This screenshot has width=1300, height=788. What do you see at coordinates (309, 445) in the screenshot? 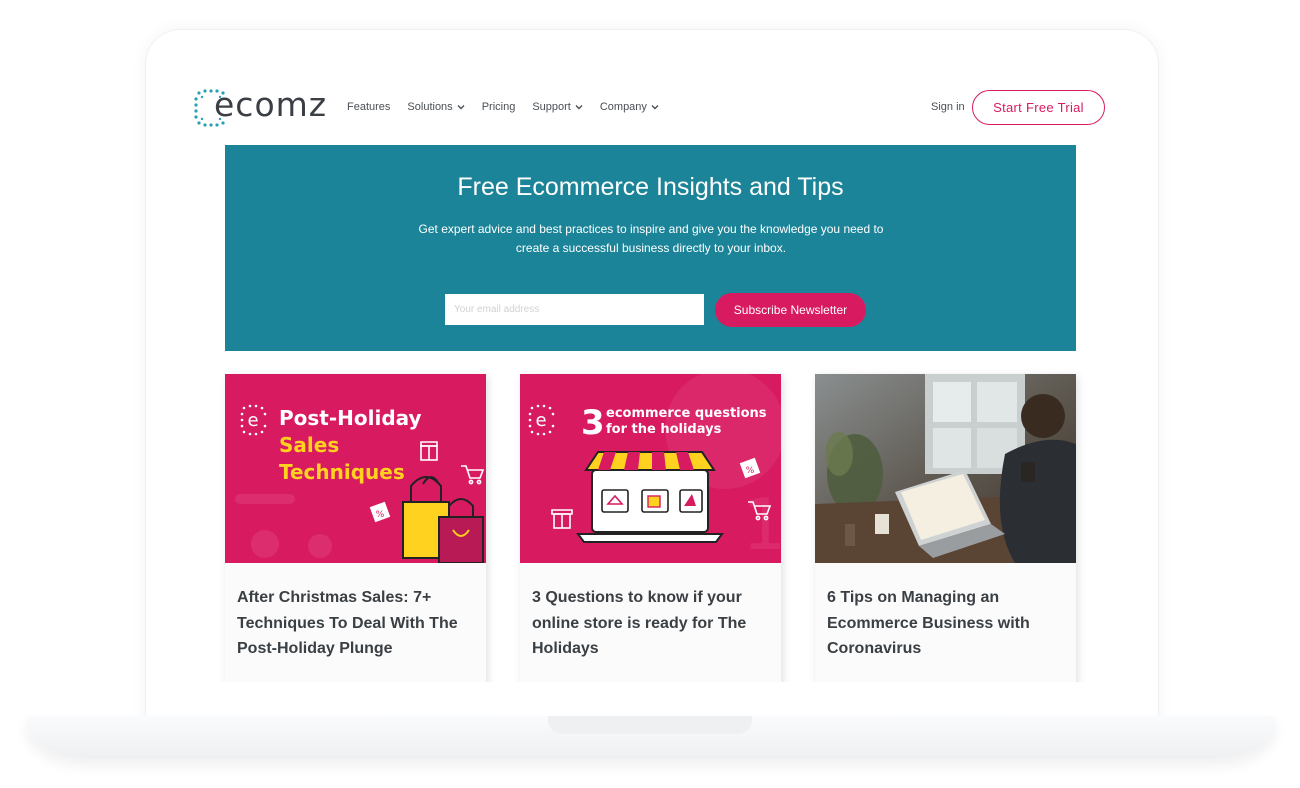
I see `card1-line2: Sales` at bounding box center [309, 445].